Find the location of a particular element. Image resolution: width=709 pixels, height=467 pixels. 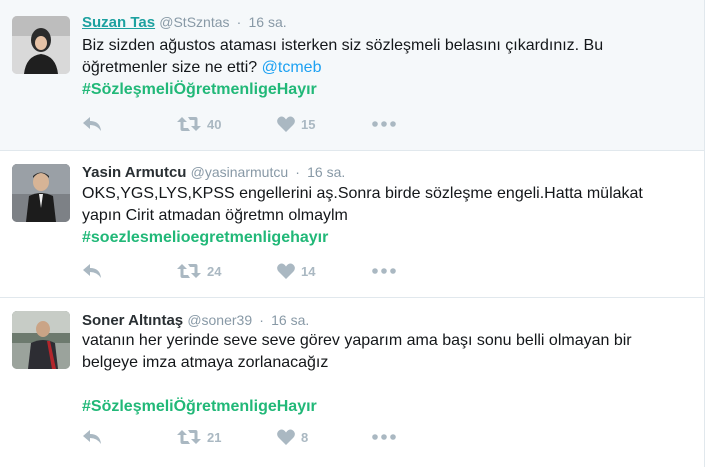

retweet-button: 40 is located at coordinates (199, 124).